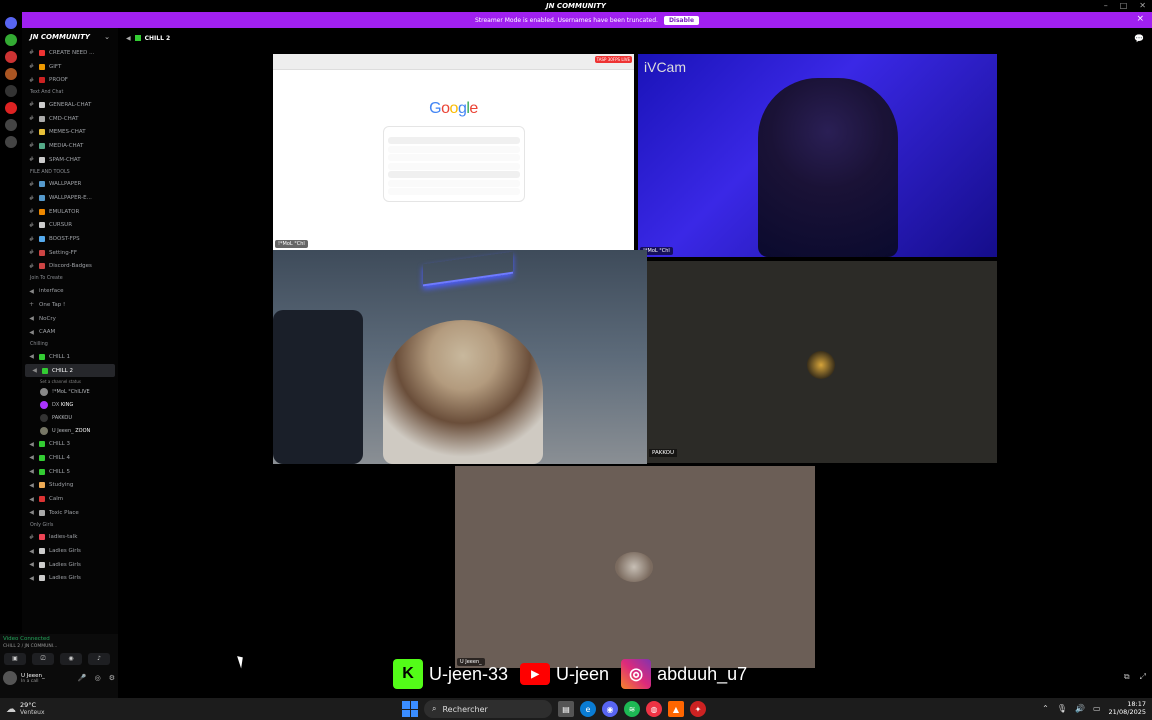 This screenshot has height=720, width=1152. Describe the element at coordinates (698, 709) in the screenshot. I see `app-icon: ✦` at that location.